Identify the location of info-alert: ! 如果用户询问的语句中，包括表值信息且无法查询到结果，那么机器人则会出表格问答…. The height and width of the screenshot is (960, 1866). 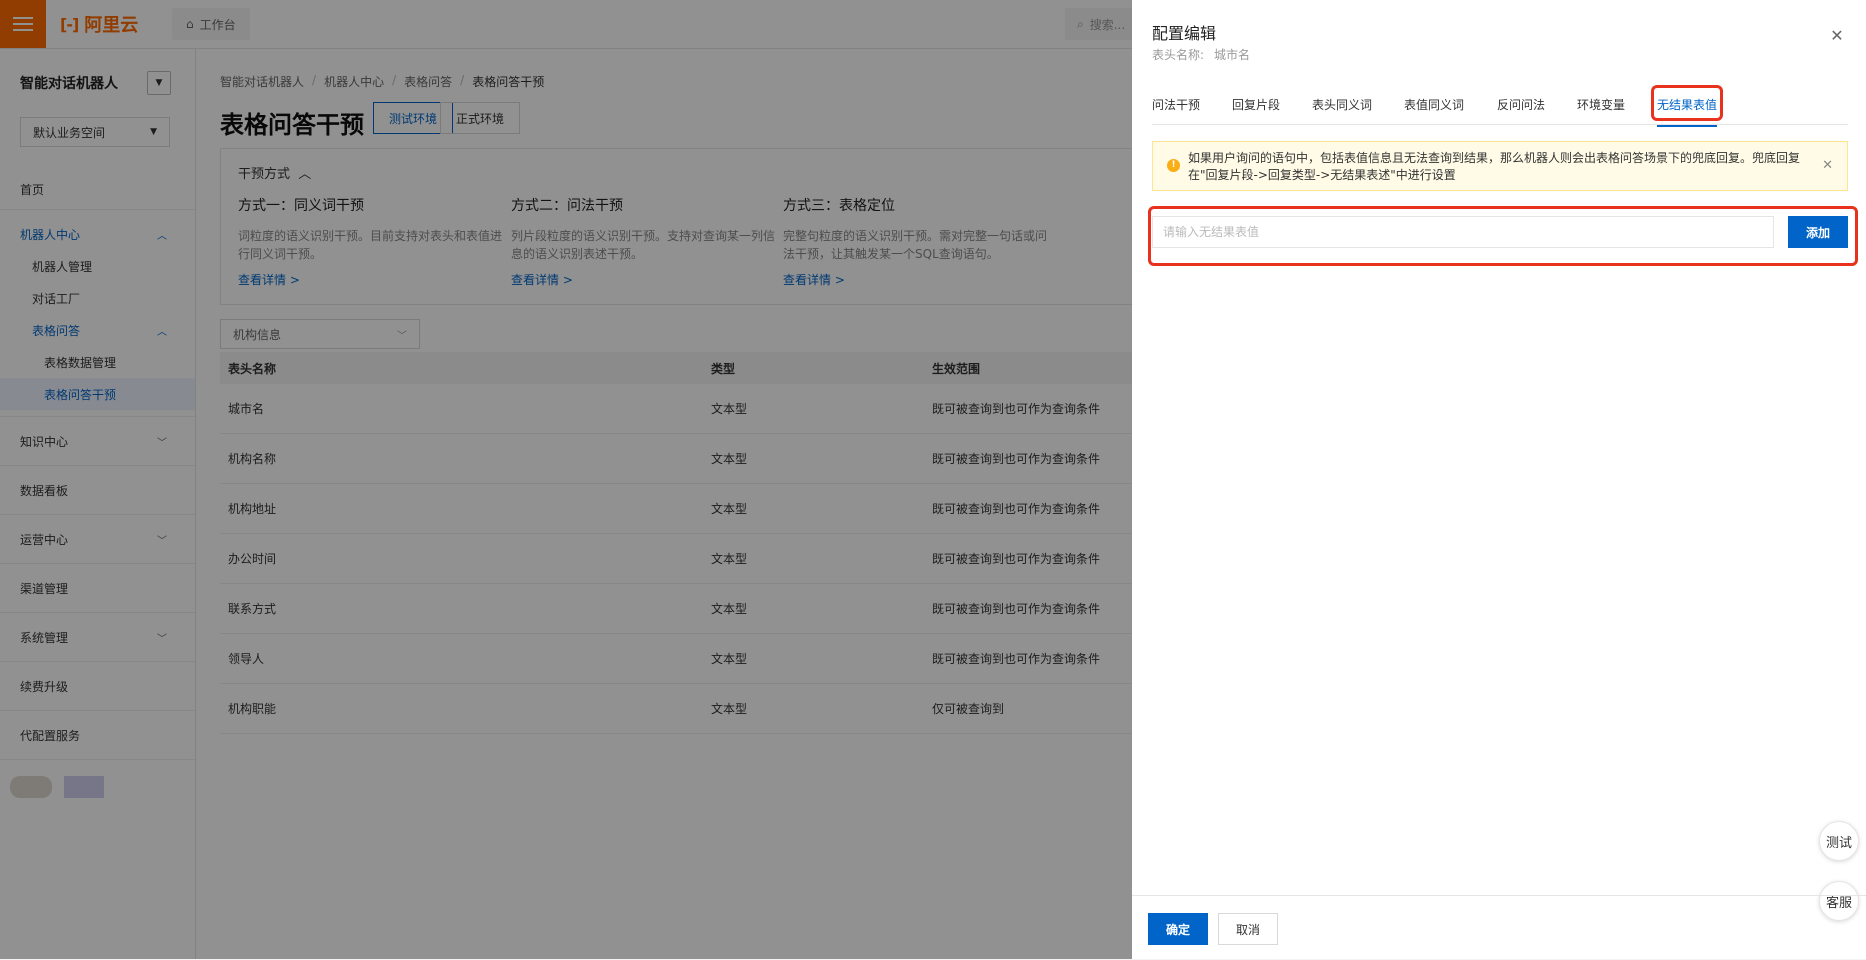
(1500, 166).